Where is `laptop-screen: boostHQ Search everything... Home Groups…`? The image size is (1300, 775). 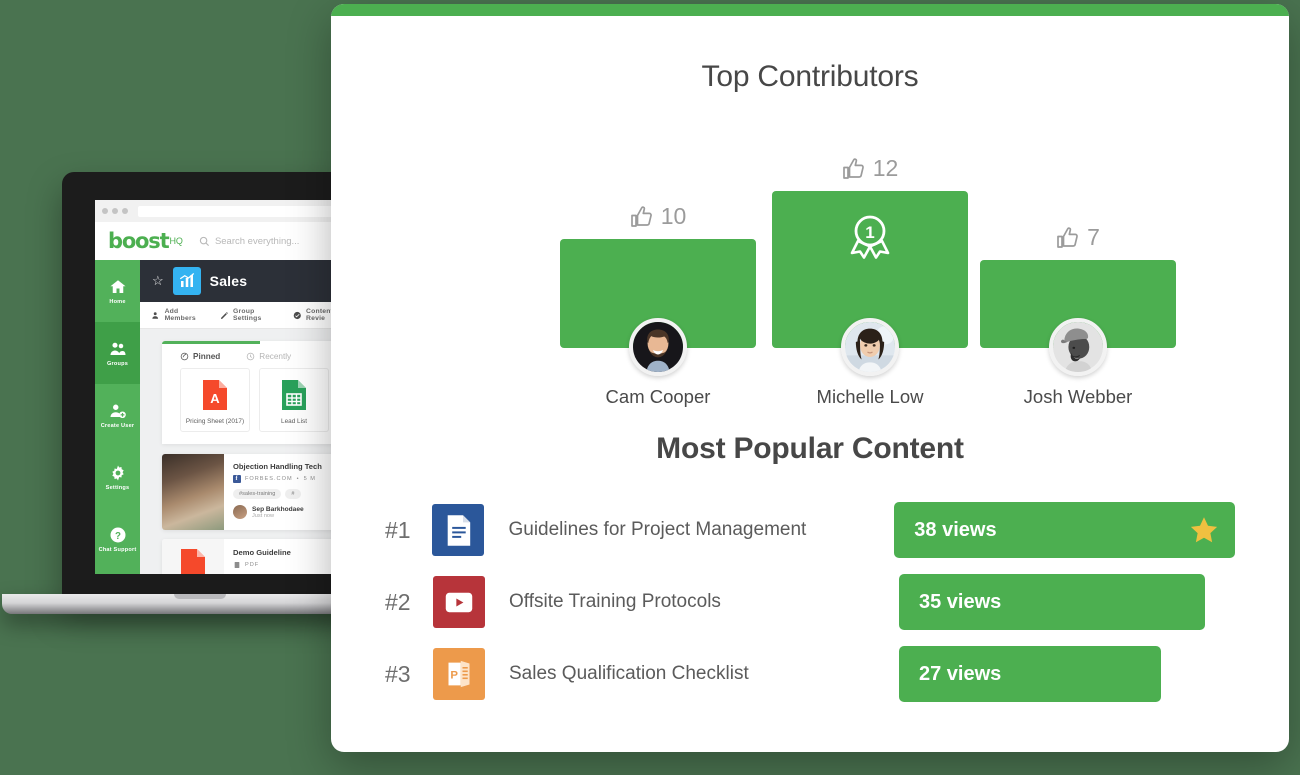
laptop-screen: boostHQ Search everything... Home Groups… is located at coordinates (223, 387).